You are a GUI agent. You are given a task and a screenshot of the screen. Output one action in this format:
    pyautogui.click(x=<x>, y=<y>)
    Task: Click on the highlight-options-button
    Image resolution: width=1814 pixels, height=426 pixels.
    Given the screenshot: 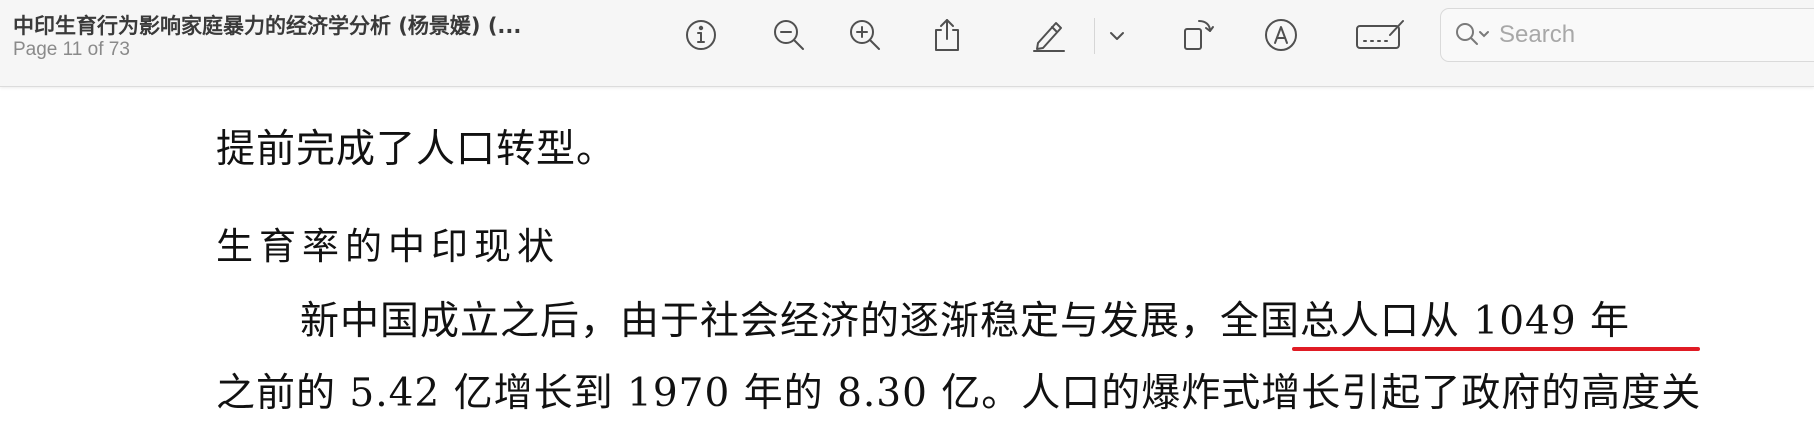 What is the action you would take?
    pyautogui.click(x=1117, y=37)
    